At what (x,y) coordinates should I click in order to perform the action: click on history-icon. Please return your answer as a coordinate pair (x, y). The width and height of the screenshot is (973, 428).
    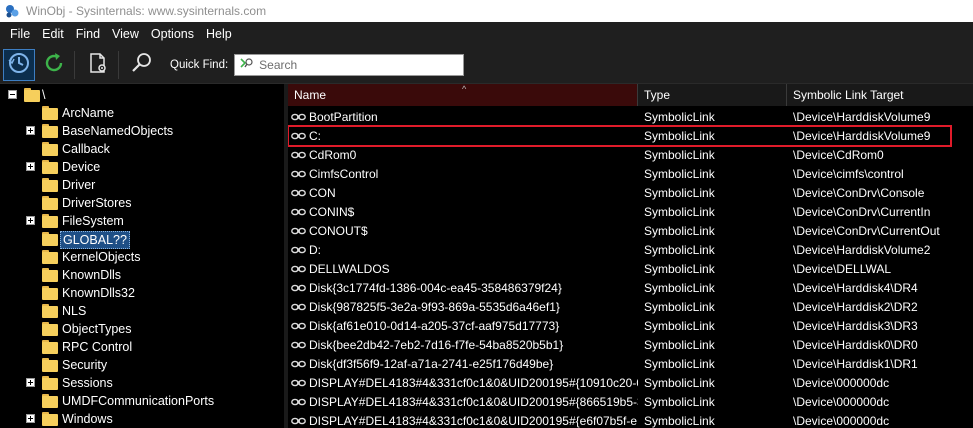
    Looking at the image, I should click on (19, 64).